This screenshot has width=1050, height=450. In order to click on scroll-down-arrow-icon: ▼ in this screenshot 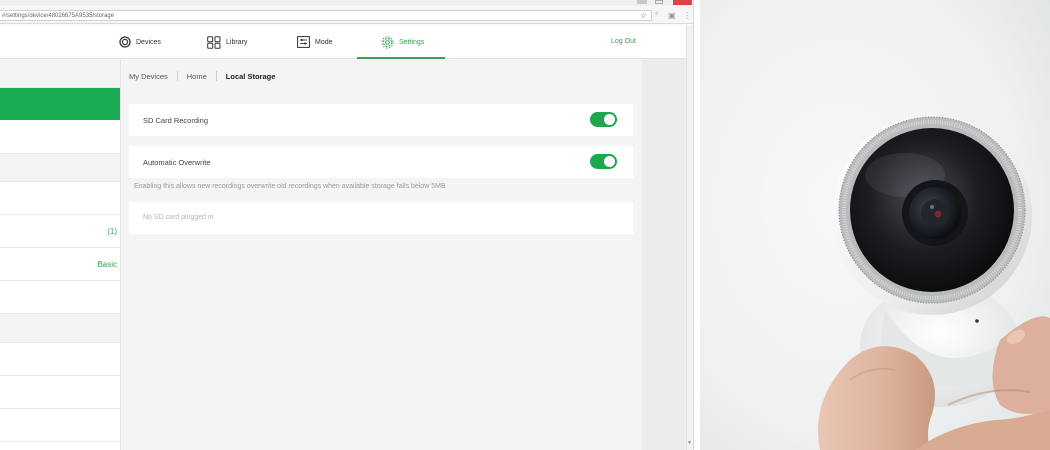, I will do `click(689, 443)`.